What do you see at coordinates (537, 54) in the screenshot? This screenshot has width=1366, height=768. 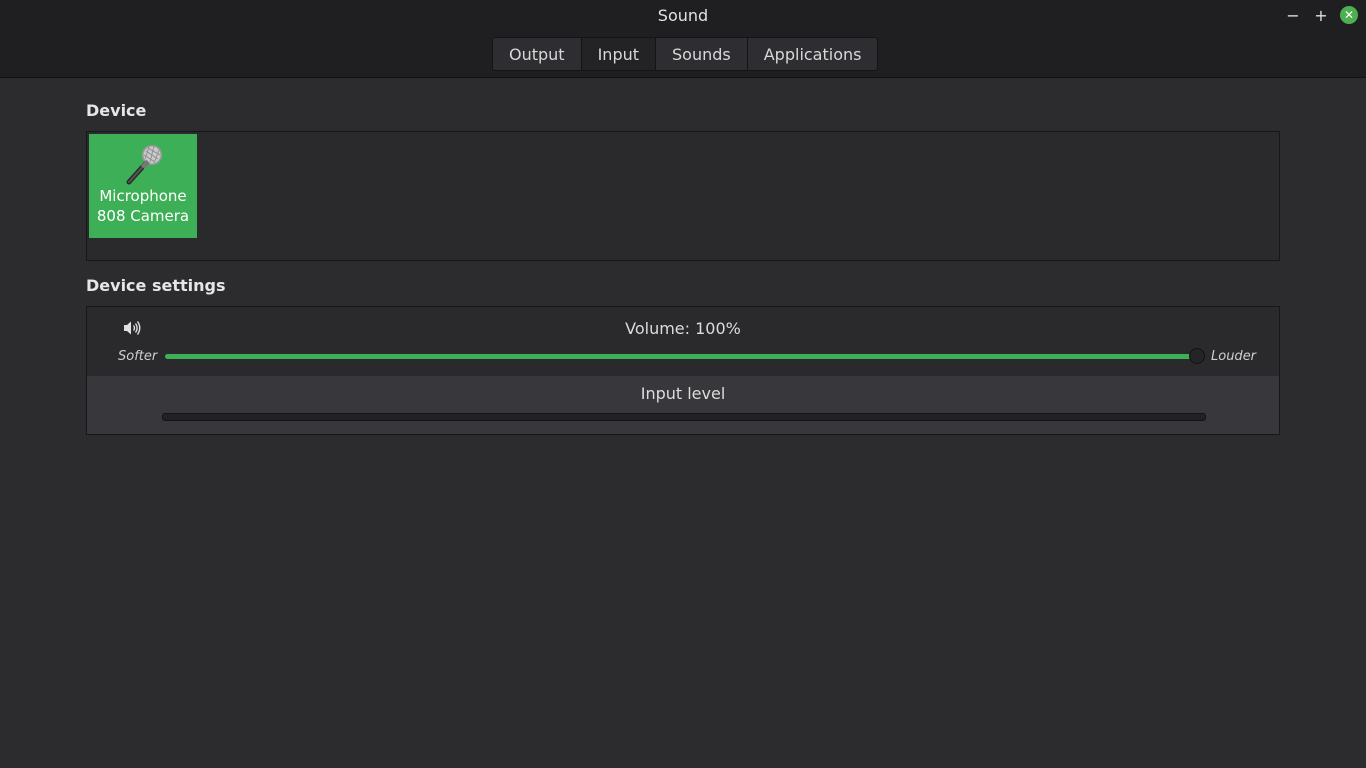 I see `tab-output: Output` at bounding box center [537, 54].